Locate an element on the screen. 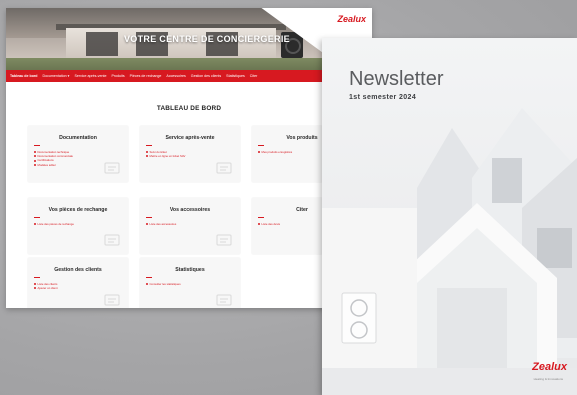  wrench-icon is located at coordinates (224, 168).